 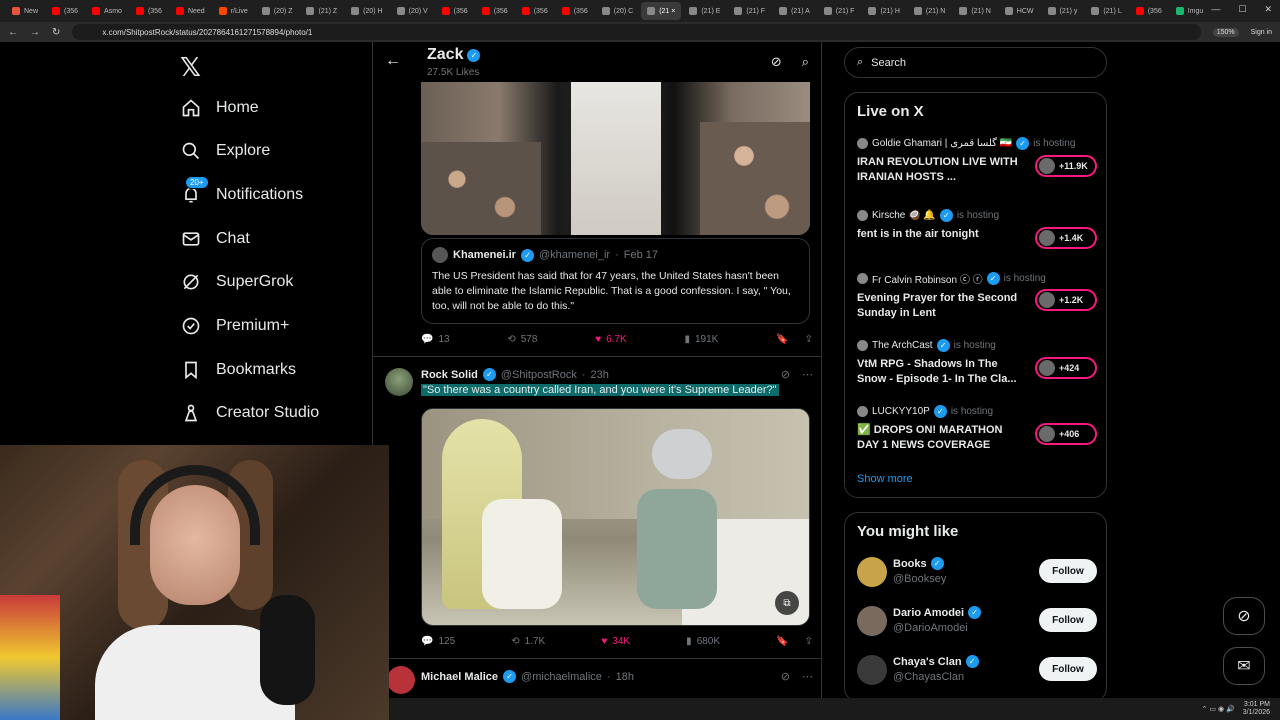 What do you see at coordinates (1190, 11) in the screenshot?
I see `browser-tab: Imgu` at bounding box center [1190, 11].